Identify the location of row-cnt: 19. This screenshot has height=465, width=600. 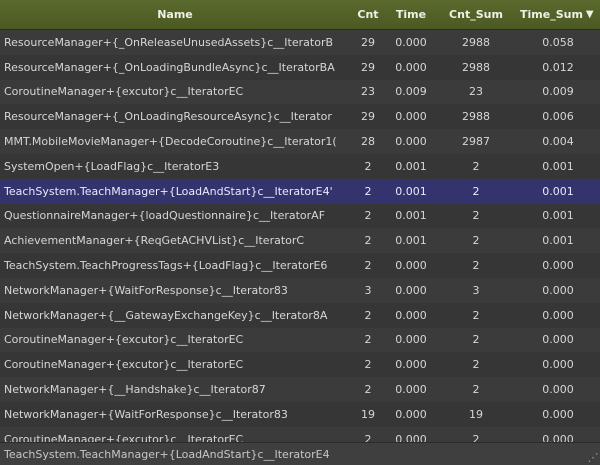
(368, 414).